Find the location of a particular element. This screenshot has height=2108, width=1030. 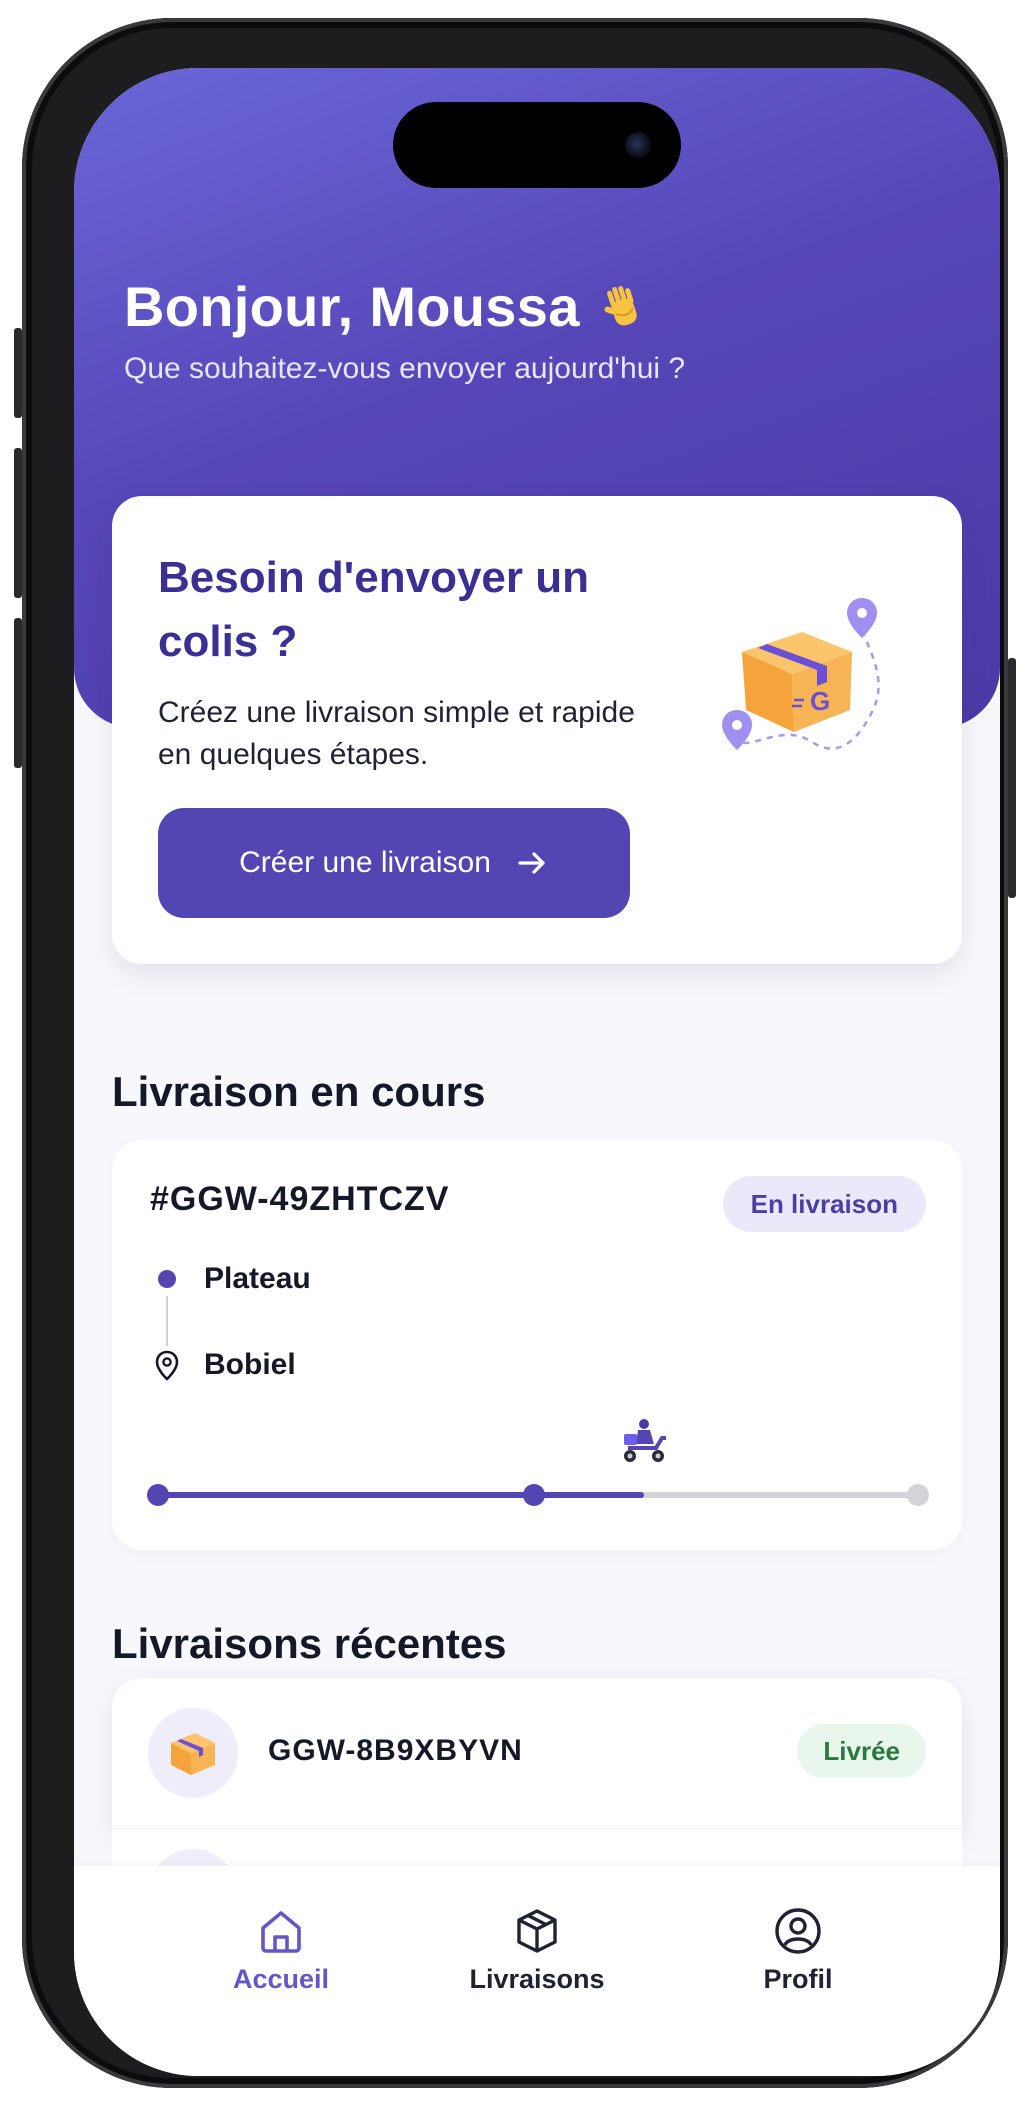

greeting-heading: Bonjour, Moussa is located at coordinates (387, 306).